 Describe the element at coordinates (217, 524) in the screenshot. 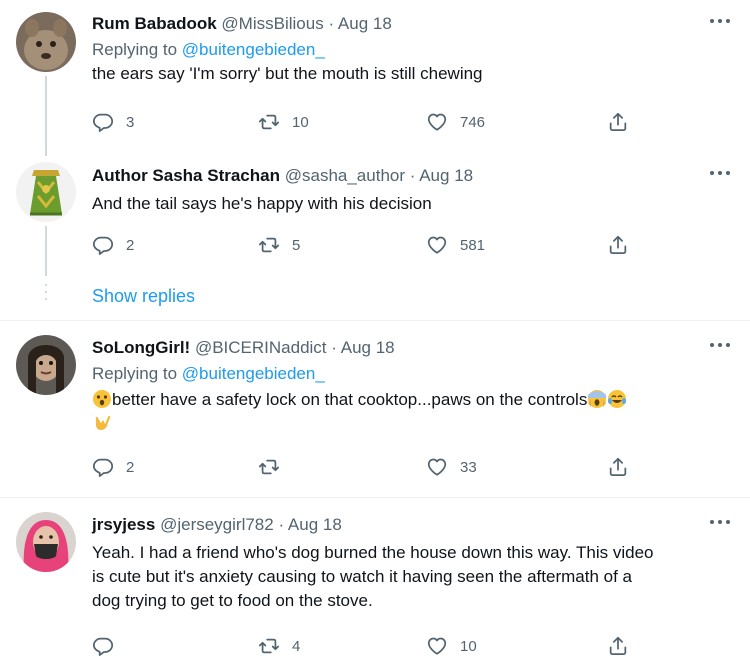

I see `user-handle: @jerseygirl782` at that location.